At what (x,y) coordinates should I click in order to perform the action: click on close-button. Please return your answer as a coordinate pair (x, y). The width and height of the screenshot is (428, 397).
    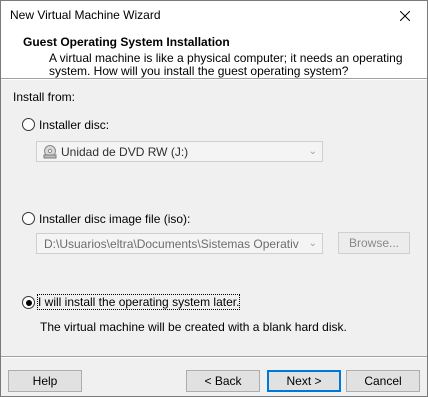
    Looking at the image, I should click on (405, 15).